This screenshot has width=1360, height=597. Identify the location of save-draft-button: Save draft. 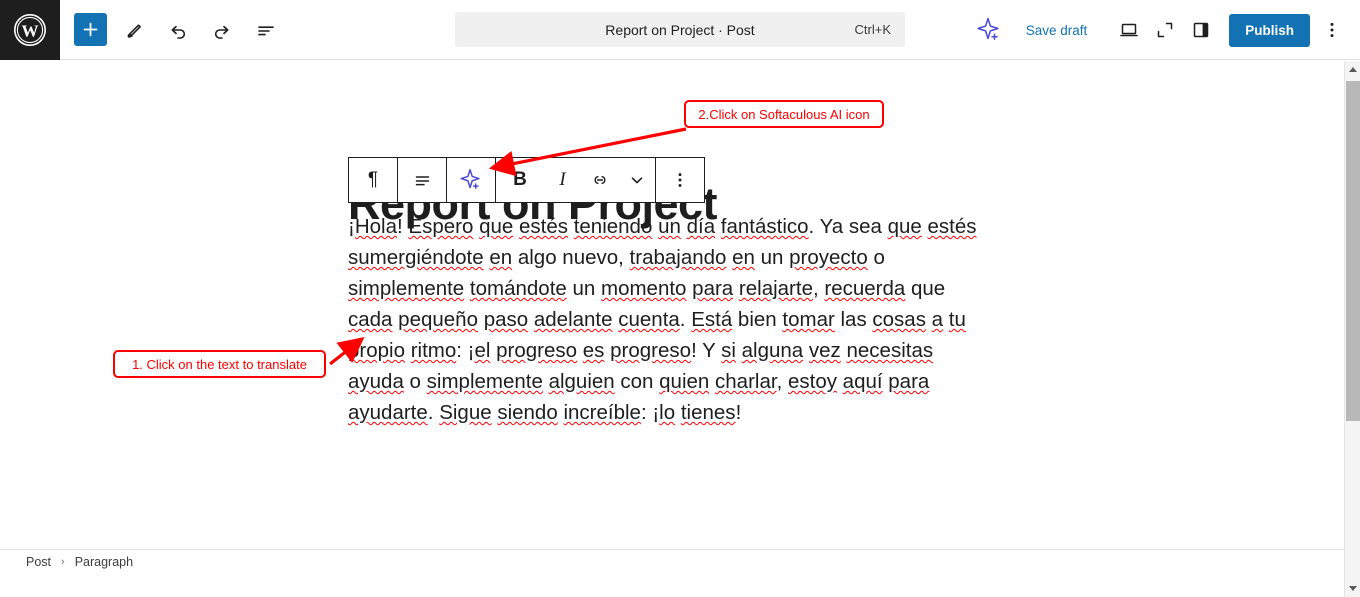
(1057, 30).